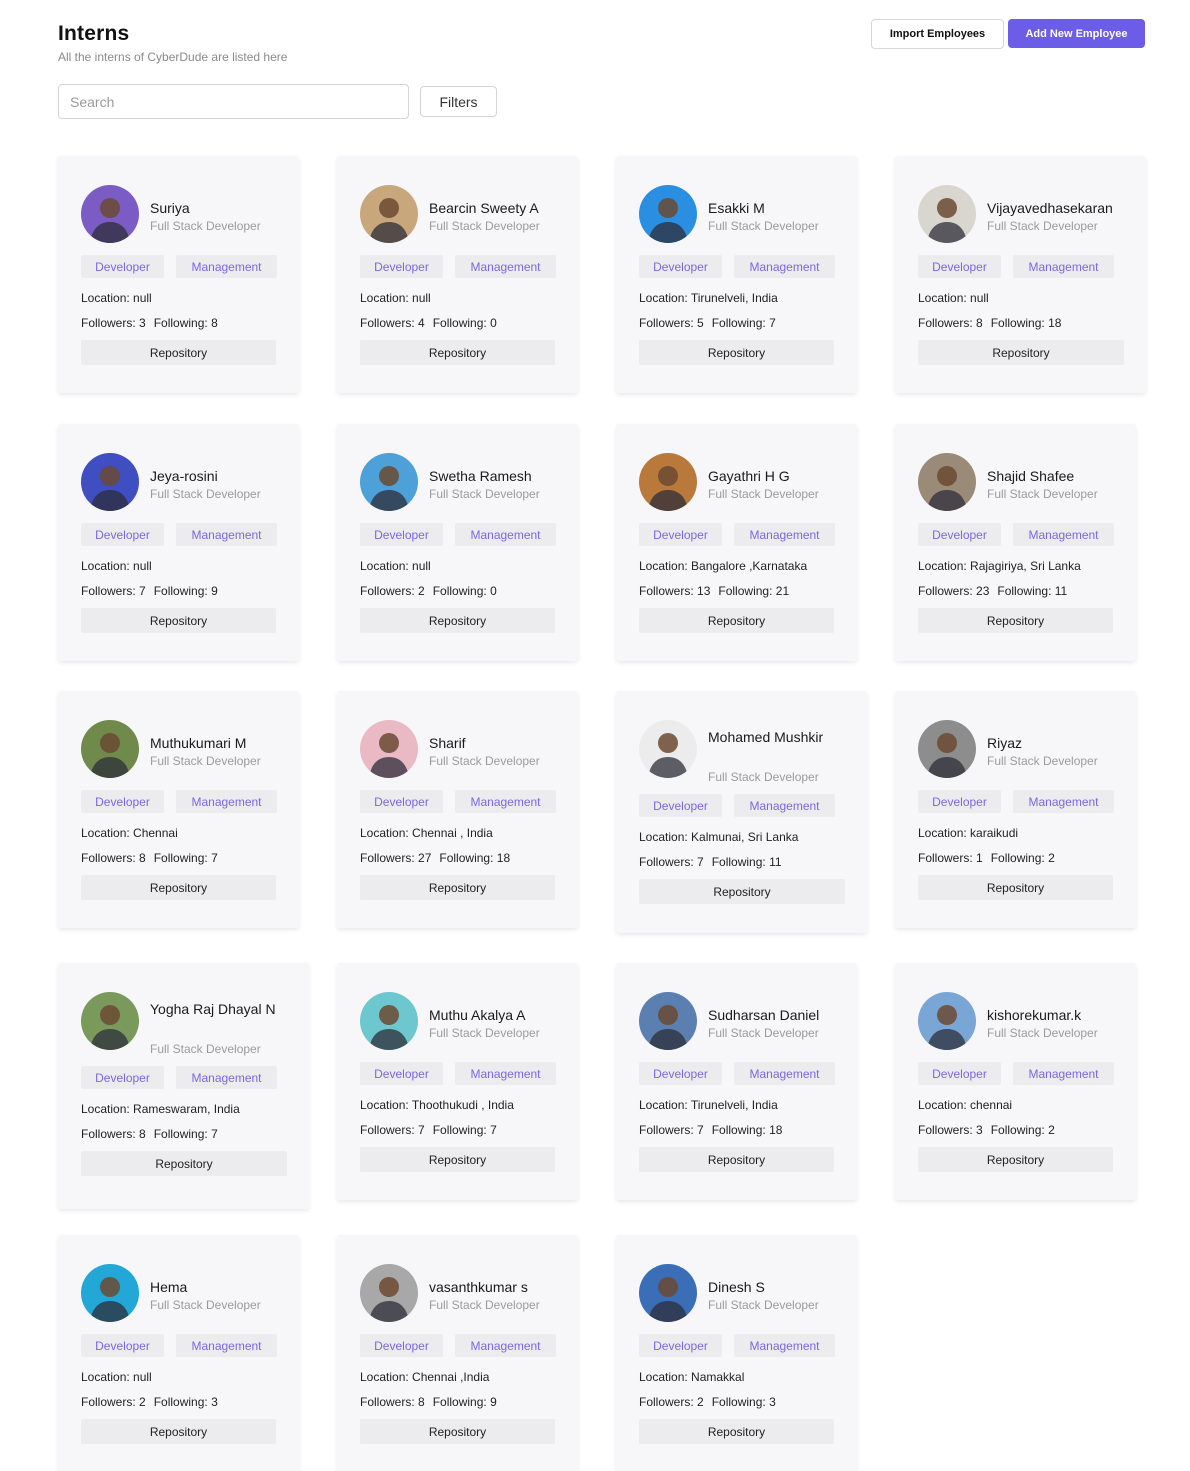 The image size is (1190, 1471). Describe the element at coordinates (214, 1402) in the screenshot. I see `following-count: 3` at that location.